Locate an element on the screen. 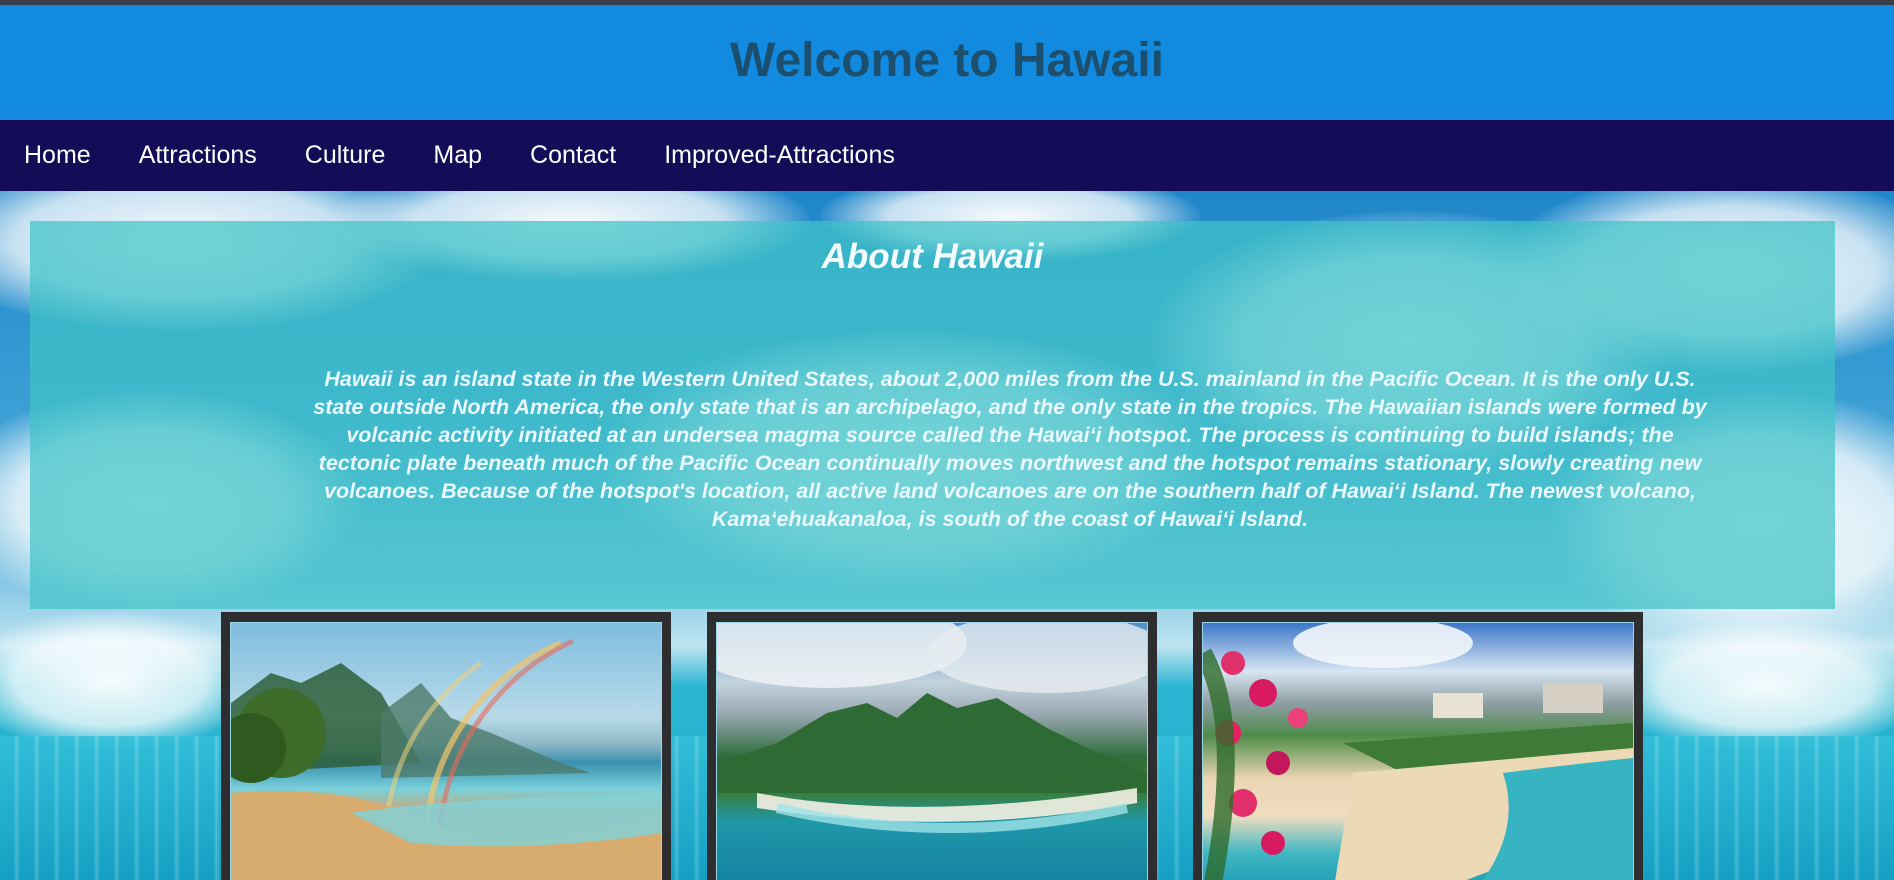  page-title: Welcome to Hawaii is located at coordinates (947, 60).